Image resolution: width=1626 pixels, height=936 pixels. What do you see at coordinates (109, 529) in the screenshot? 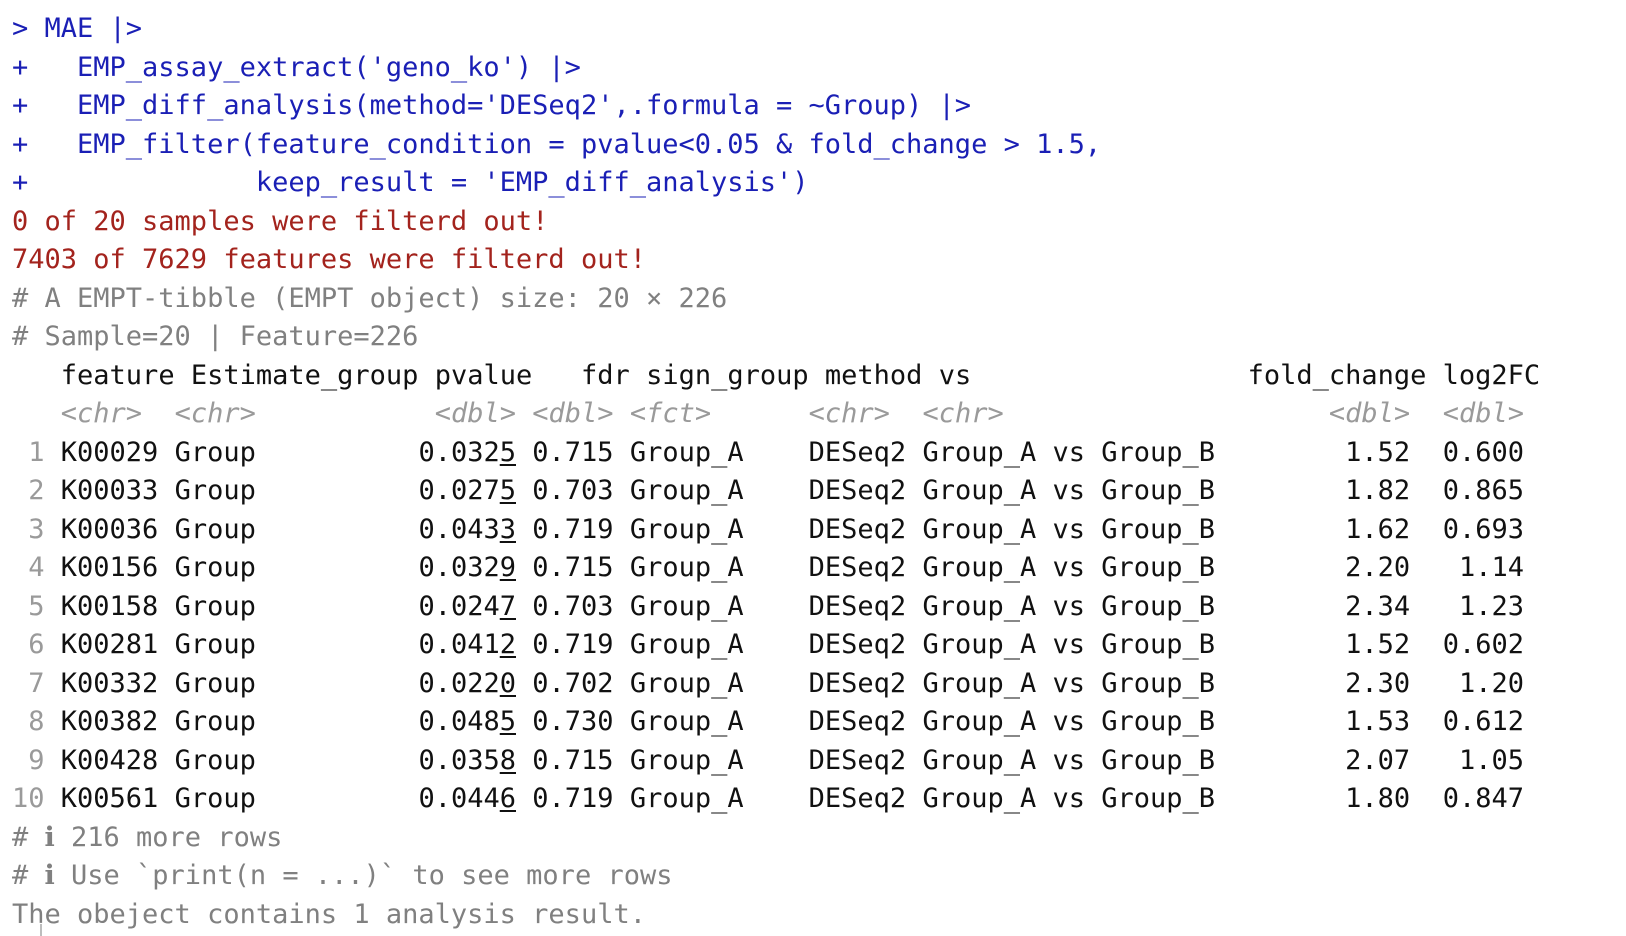
I see `cell-feature: K00036` at bounding box center [109, 529].